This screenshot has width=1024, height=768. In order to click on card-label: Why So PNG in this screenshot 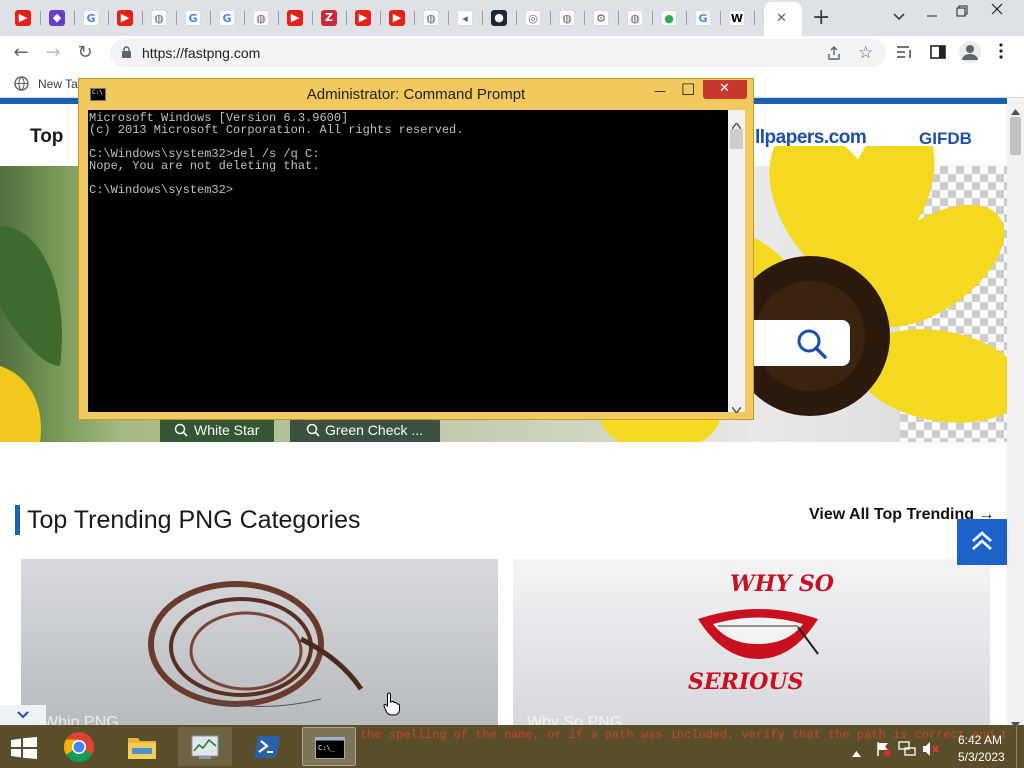, I will do `click(575, 719)`.